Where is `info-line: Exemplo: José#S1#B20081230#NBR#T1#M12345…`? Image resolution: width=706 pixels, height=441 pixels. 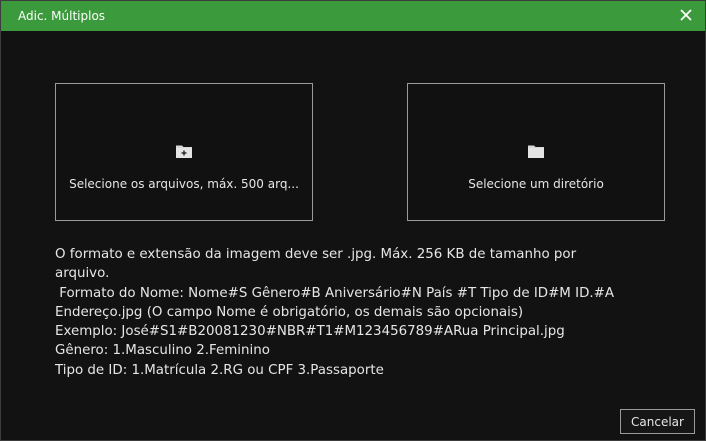
info-line: Exemplo: José#S1#B20081230#NBR#T1#M12345… is located at coordinates (310, 332).